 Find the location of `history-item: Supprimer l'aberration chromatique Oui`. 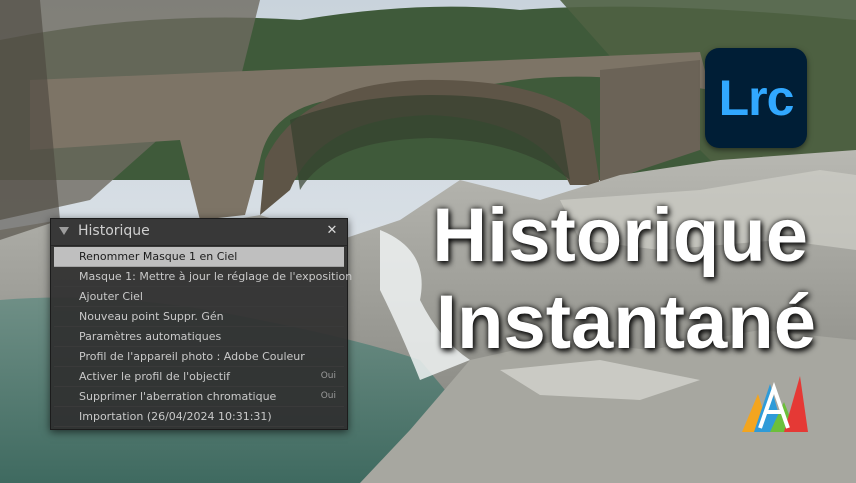

history-item: Supprimer l'aberration chromatique Oui is located at coordinates (199, 397).